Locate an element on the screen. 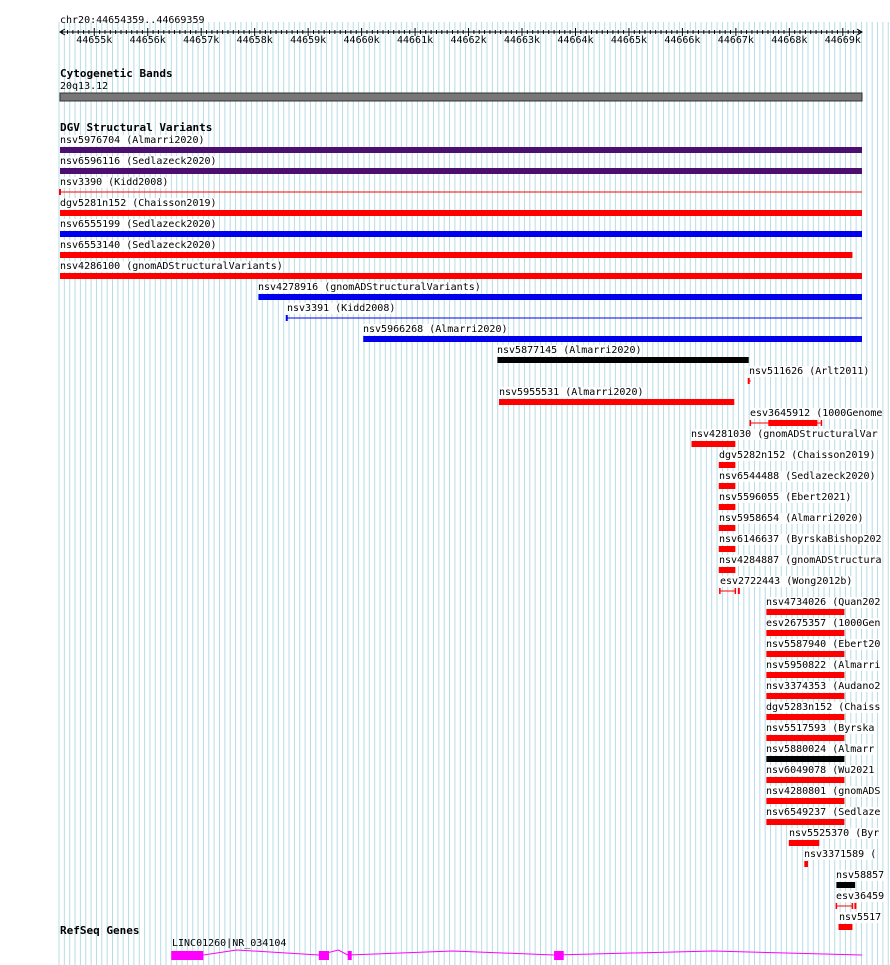 The image size is (890, 965). sv-feature-label: nsv5517593 (Byrska is located at coordinates (820, 728).